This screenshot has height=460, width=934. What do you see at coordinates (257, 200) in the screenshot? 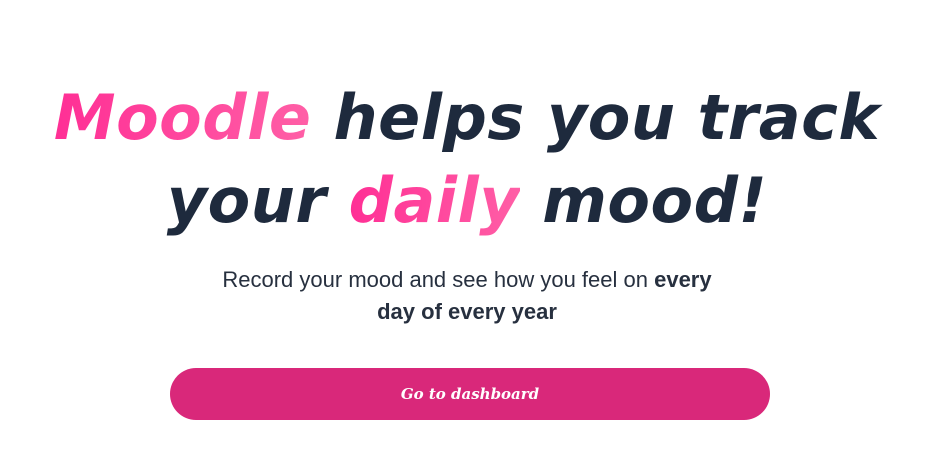
I see `hero-title-text: your` at bounding box center [257, 200].